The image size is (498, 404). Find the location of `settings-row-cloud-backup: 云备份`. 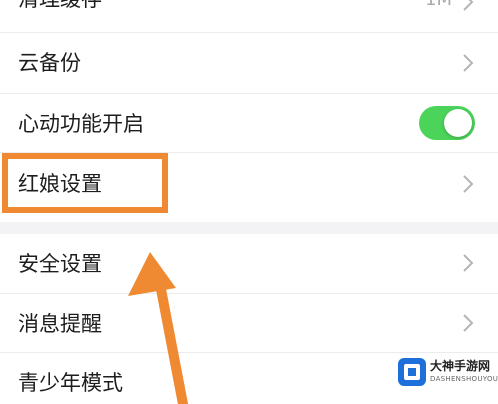

settings-row-cloud-backup: 云备份 is located at coordinates (249, 63).